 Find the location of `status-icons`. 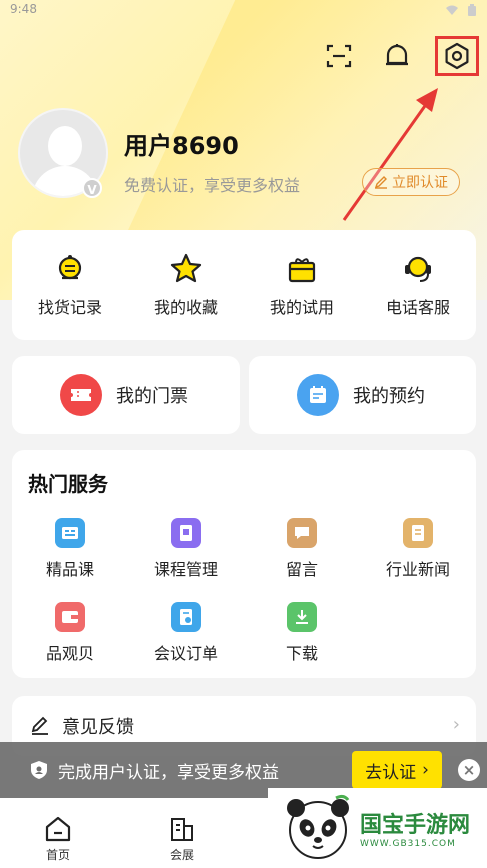

status-icons is located at coordinates (461, 10).